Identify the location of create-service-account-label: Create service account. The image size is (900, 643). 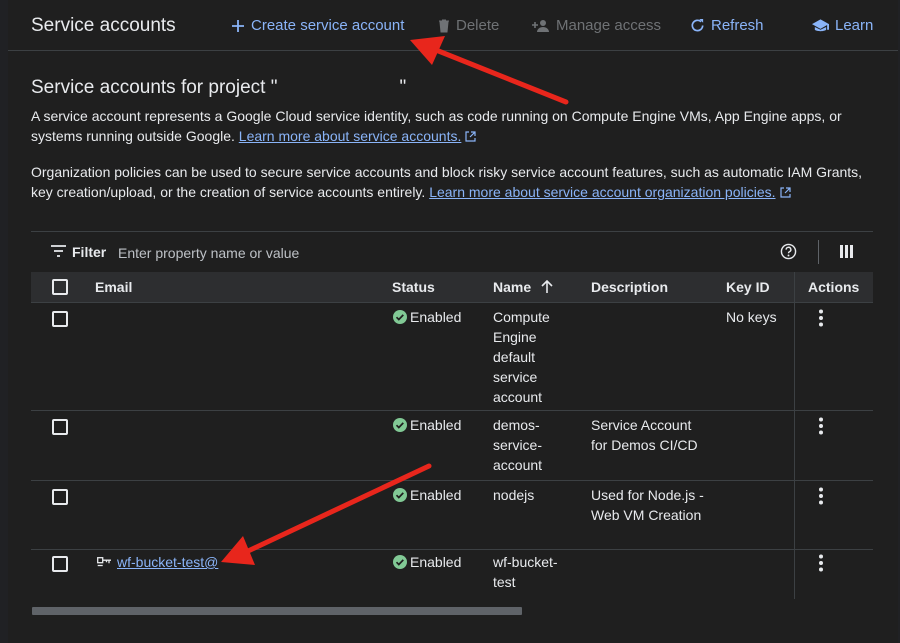
(328, 25).